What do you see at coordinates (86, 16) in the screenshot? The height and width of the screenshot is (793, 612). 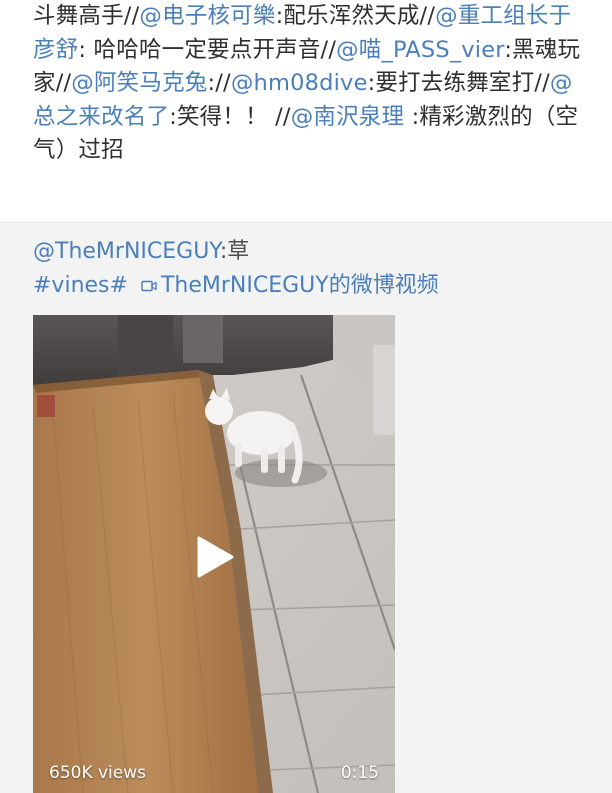 I see `post-text-segment: 斗舞高手//` at bounding box center [86, 16].